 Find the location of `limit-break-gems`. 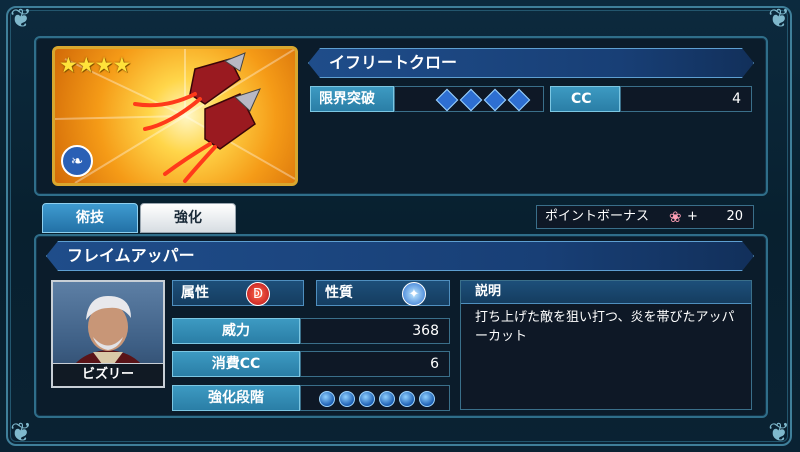

limit-break-gems is located at coordinates (469, 99).